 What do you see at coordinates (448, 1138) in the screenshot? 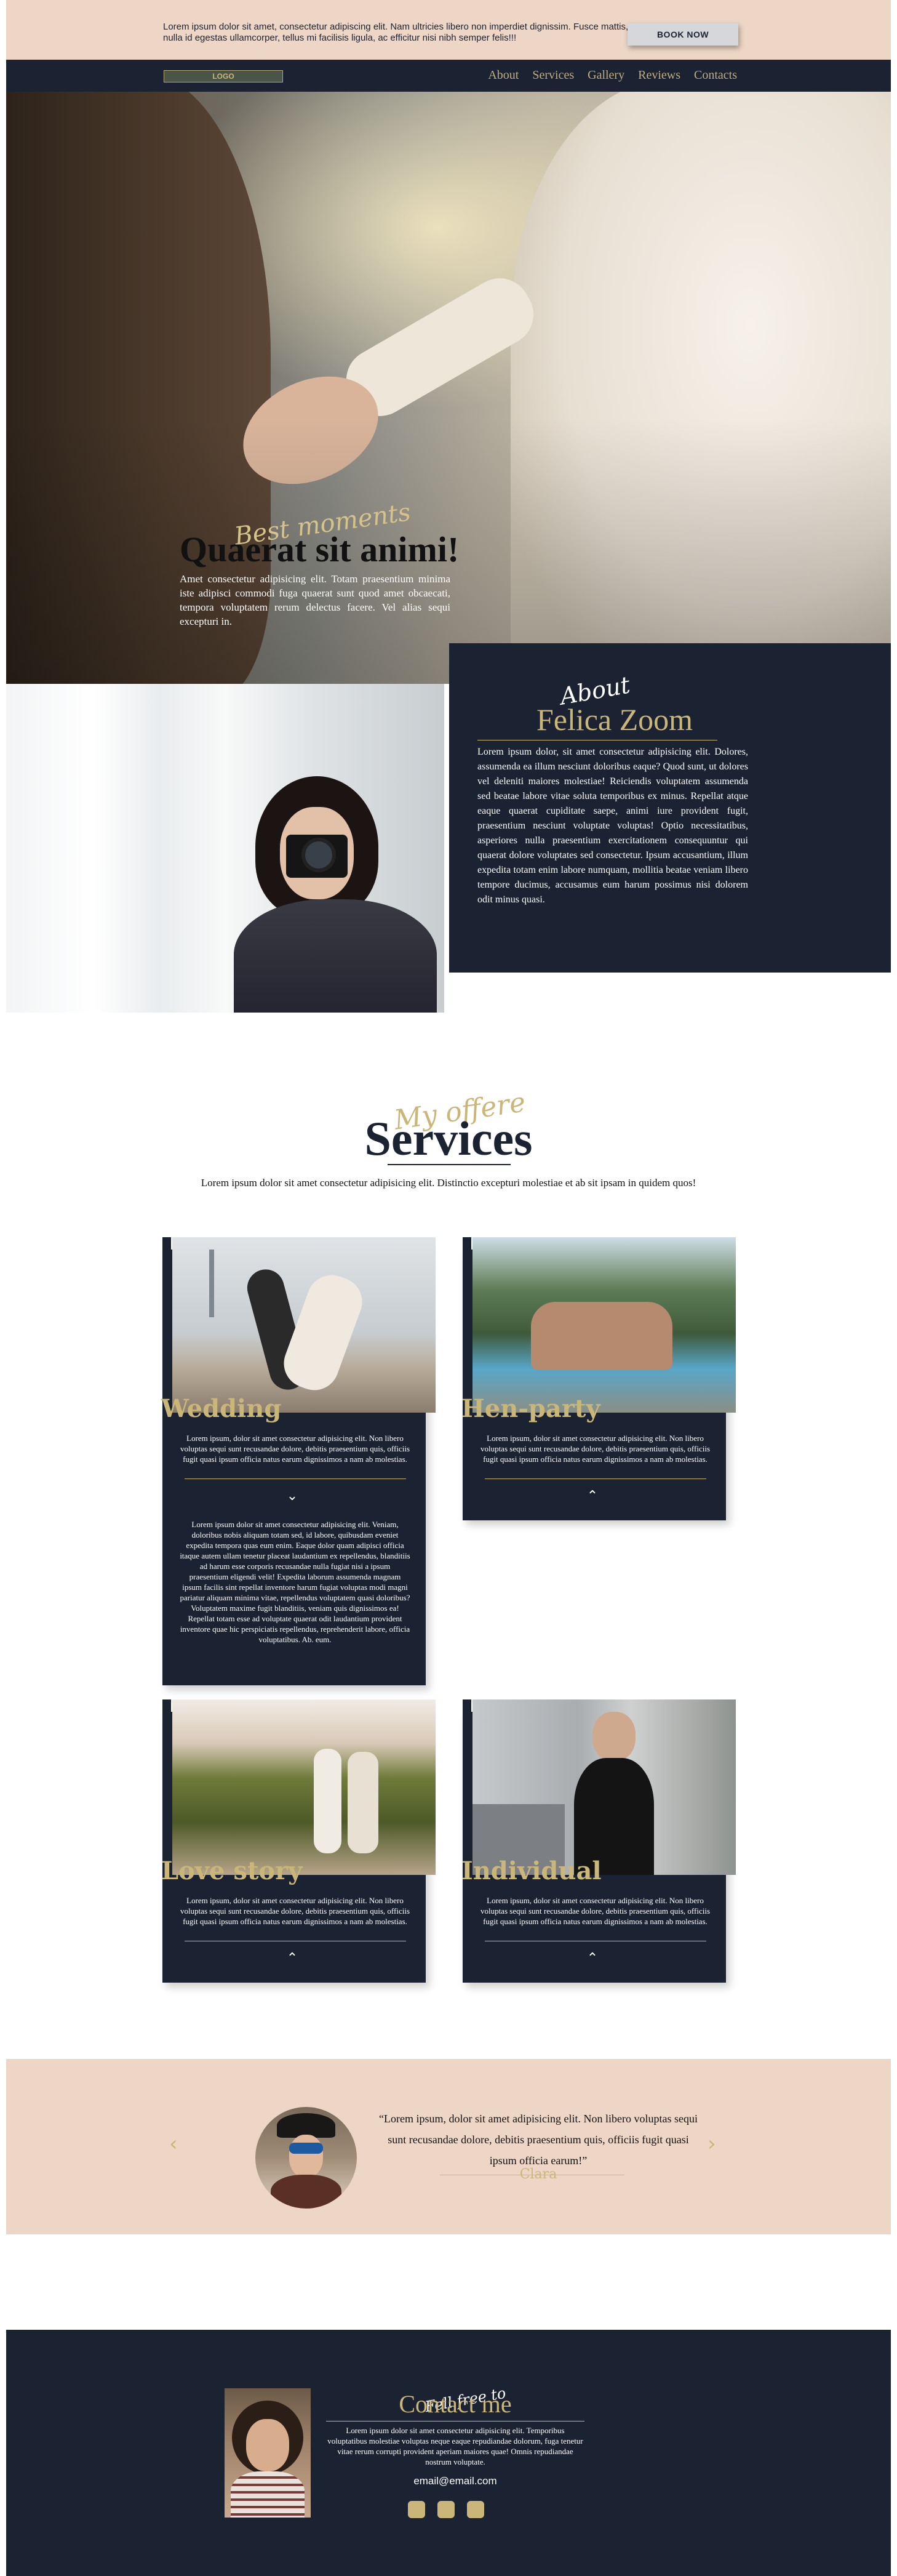
I see `services-title: Services` at bounding box center [448, 1138].